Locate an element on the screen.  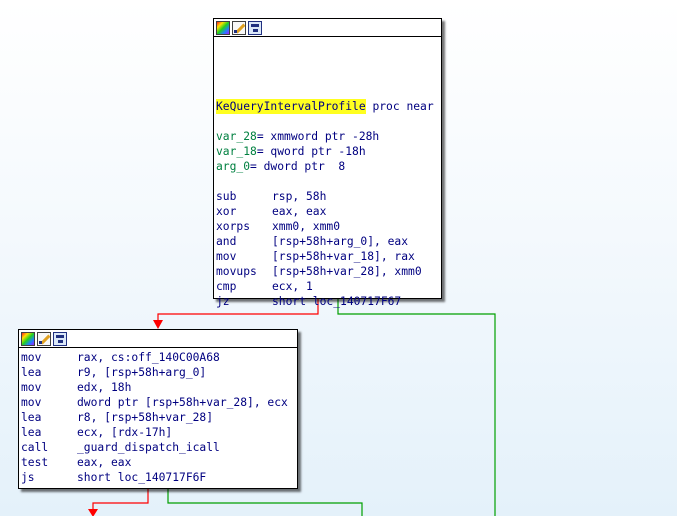
operands: [rsp+58h+var_28], xmm0 is located at coordinates (347, 271).